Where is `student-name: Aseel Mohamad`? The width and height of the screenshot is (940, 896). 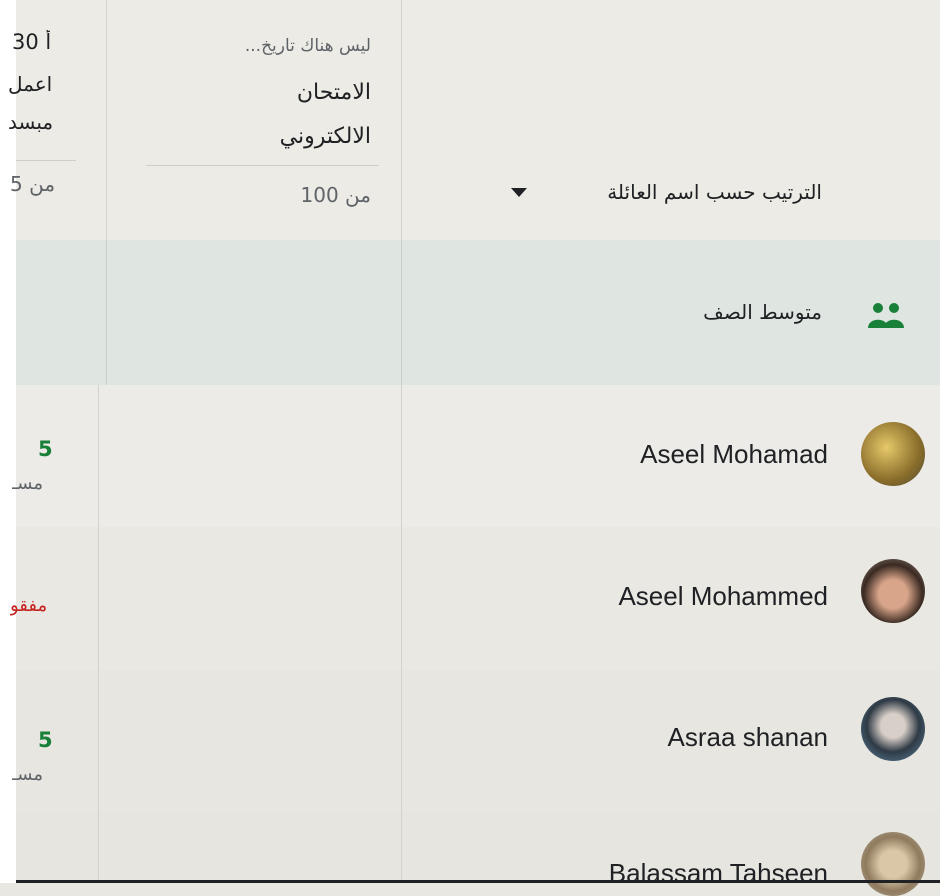 student-name: Aseel Mohamad is located at coordinates (734, 454).